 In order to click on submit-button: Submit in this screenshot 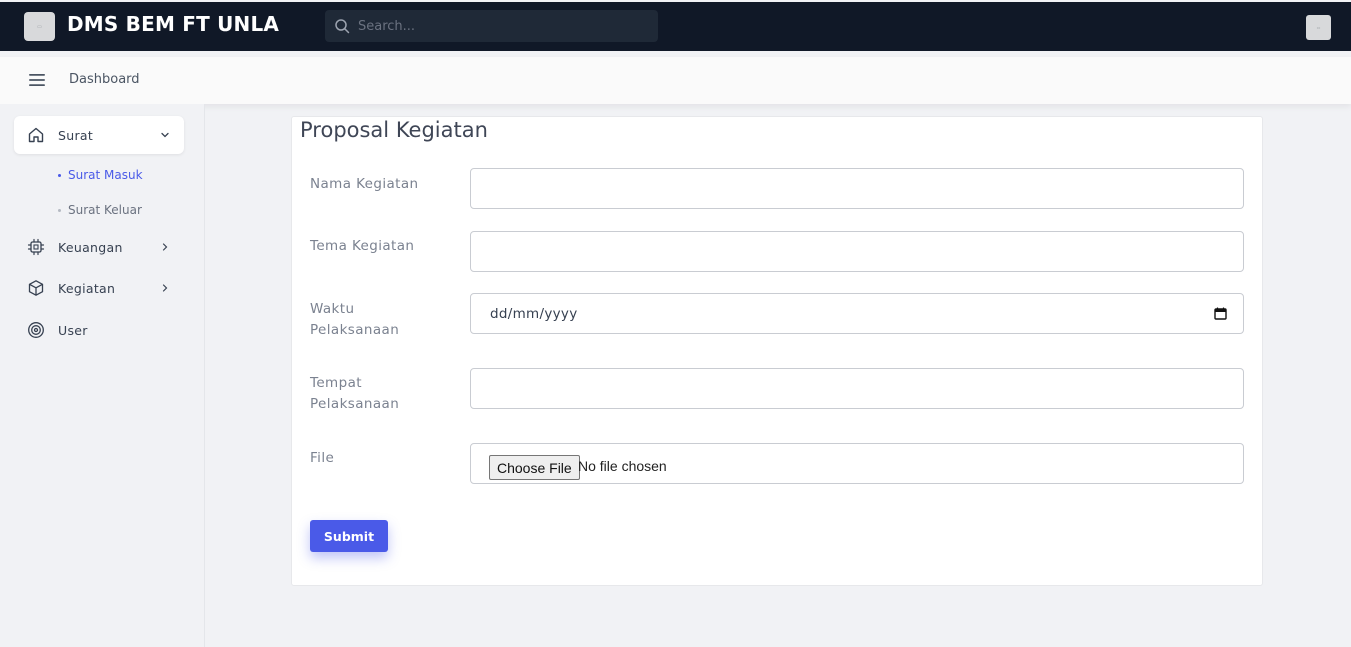, I will do `click(349, 536)`.